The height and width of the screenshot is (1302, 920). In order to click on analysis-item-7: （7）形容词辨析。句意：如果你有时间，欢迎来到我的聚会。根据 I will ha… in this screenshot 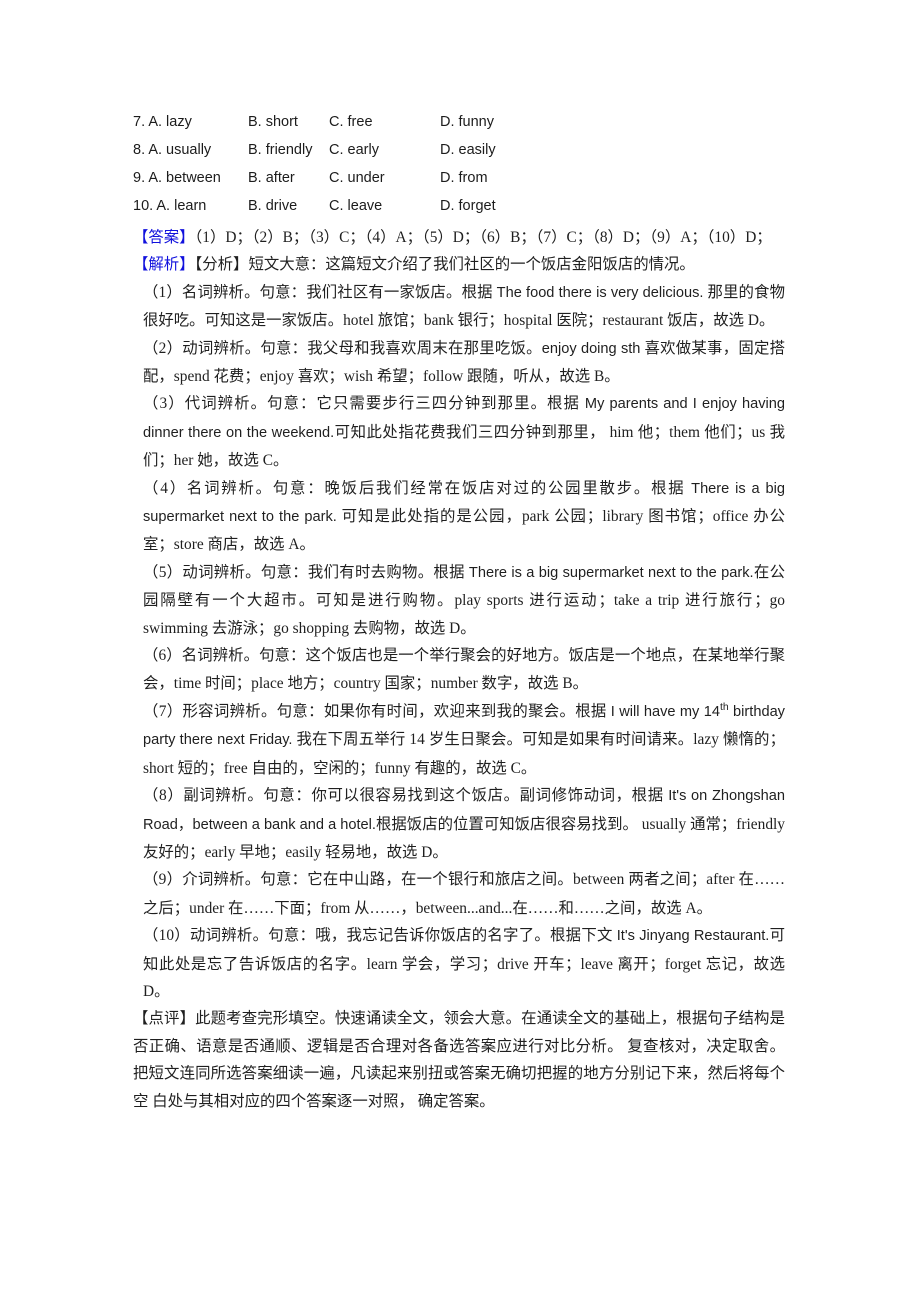, I will do `click(459, 740)`.